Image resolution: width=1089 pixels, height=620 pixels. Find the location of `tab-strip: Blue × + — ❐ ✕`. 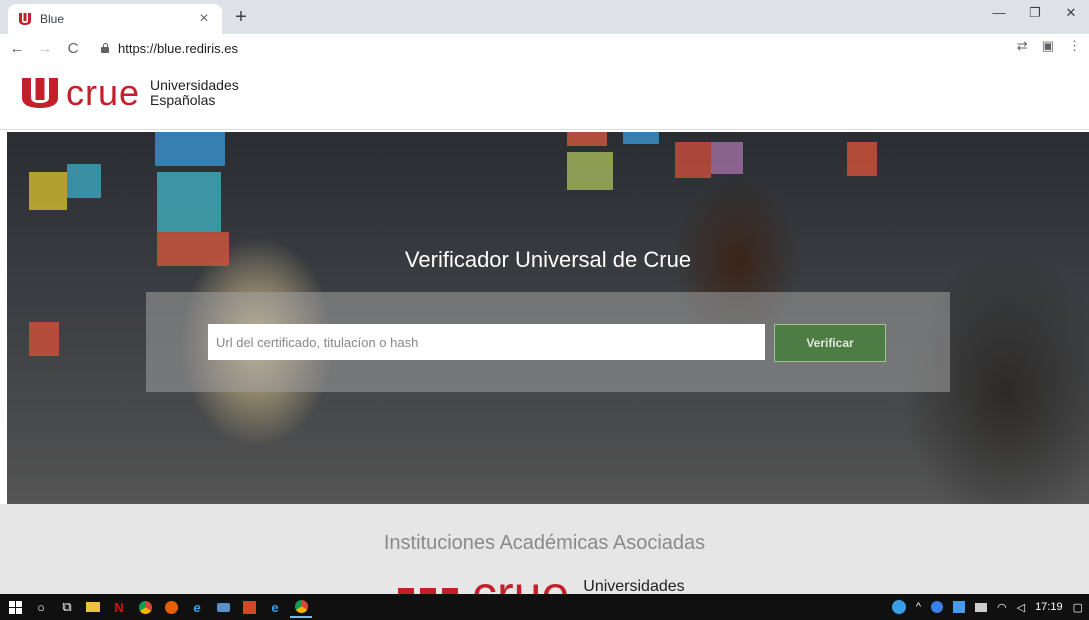

tab-strip: Blue × + — ❐ ✕ is located at coordinates (544, 17).